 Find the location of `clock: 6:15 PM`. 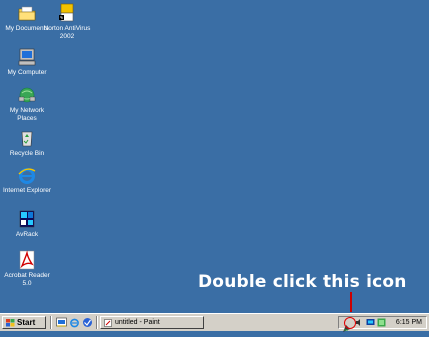

clock: 6:15 PM is located at coordinates (409, 322).